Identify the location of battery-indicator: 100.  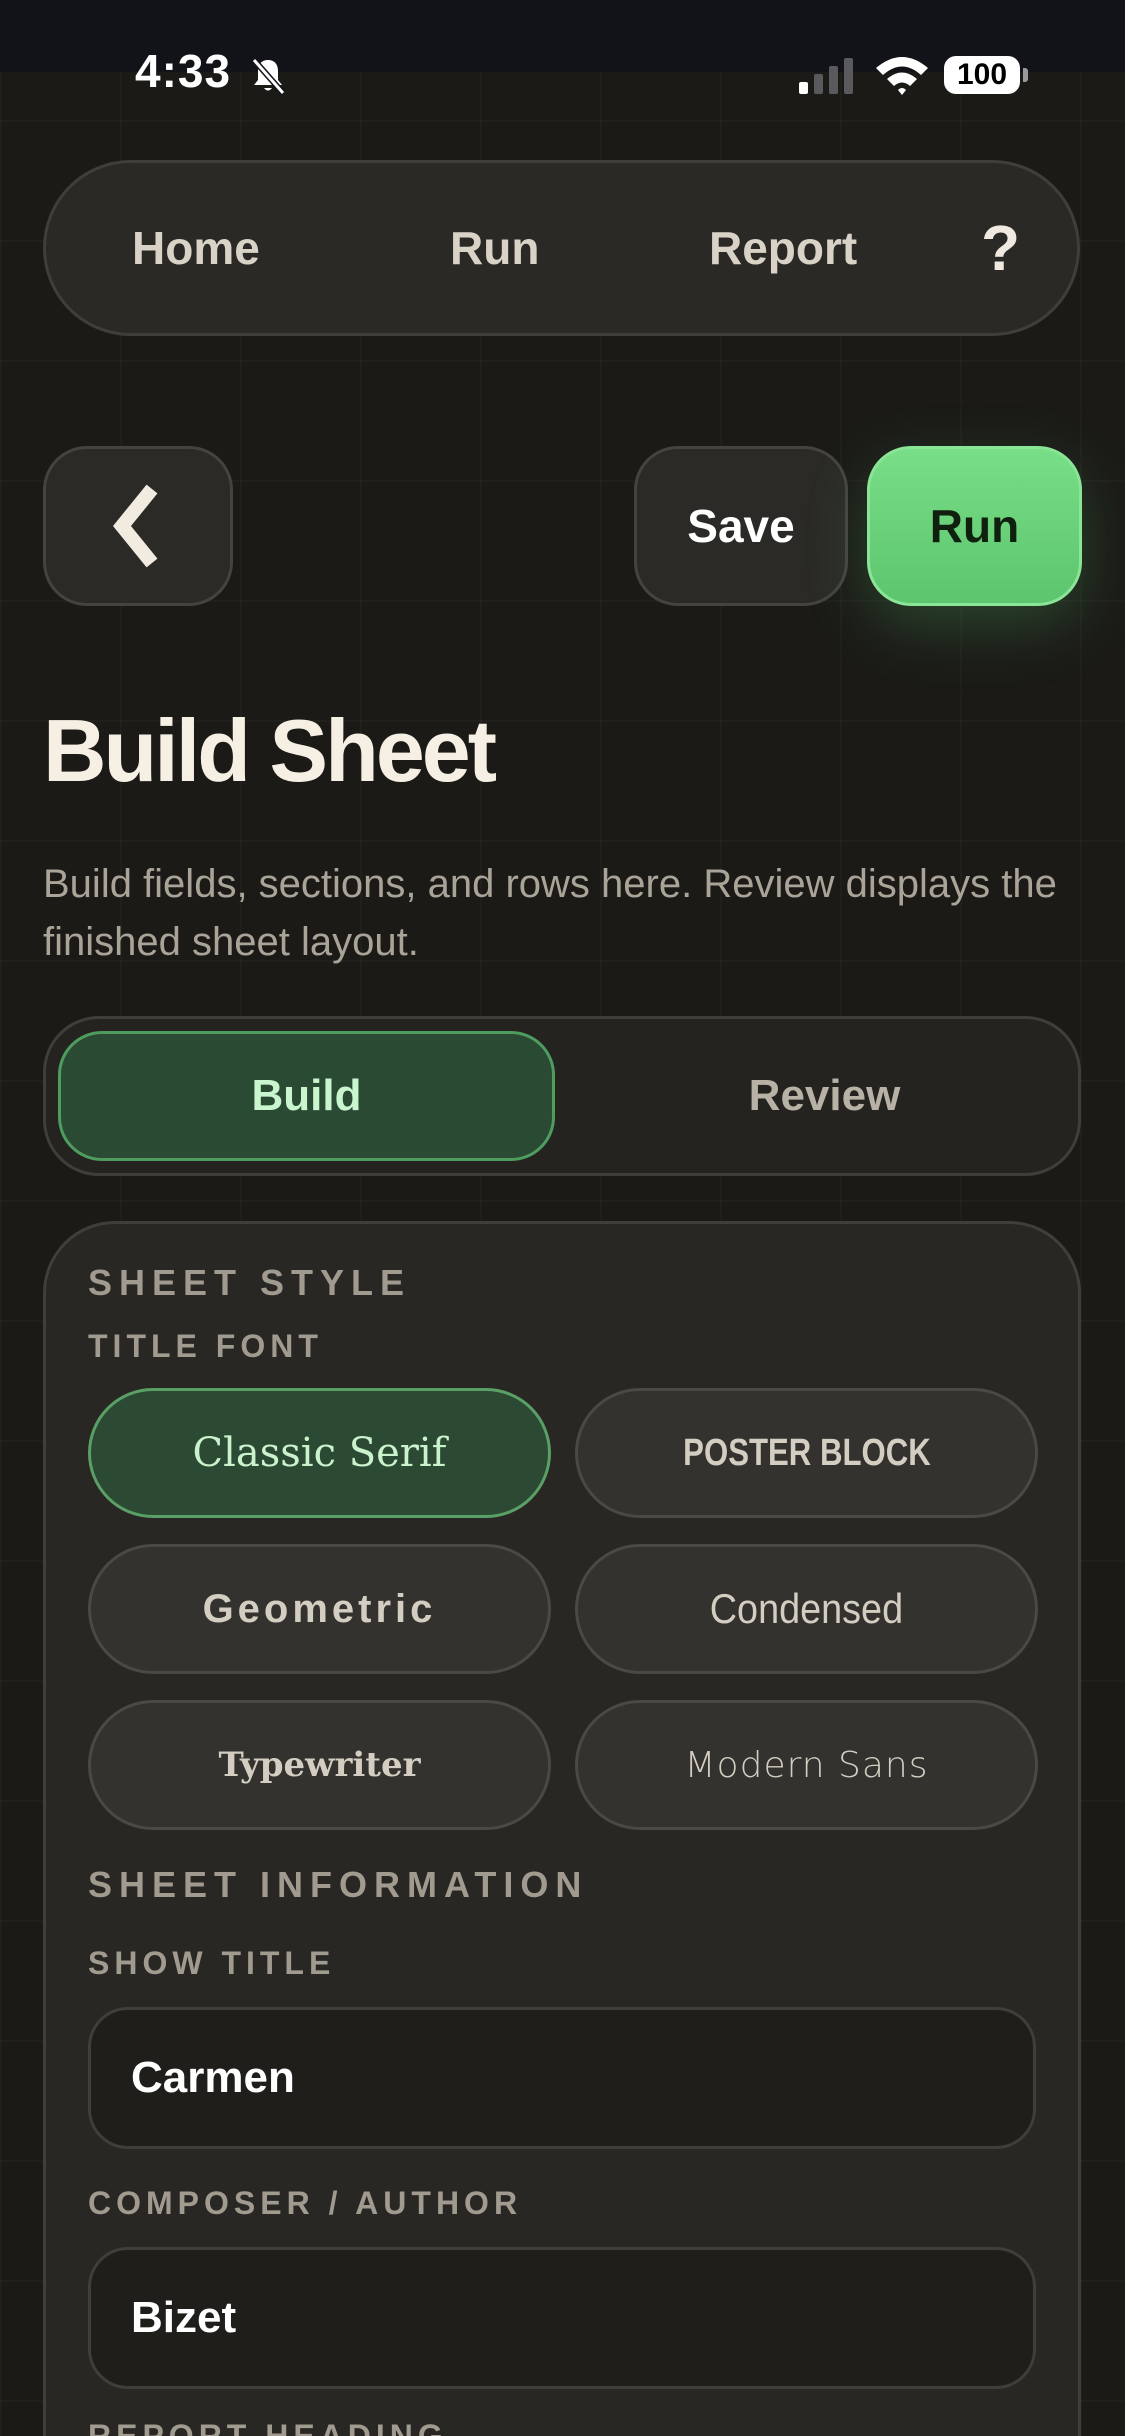
(982, 75).